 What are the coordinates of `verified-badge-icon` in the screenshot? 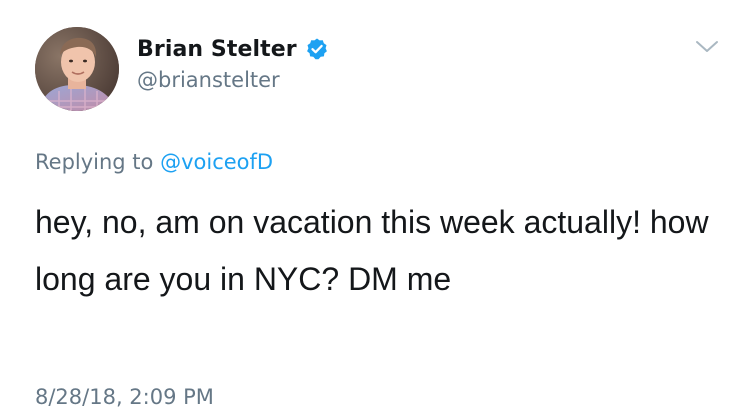 It's located at (317, 49).